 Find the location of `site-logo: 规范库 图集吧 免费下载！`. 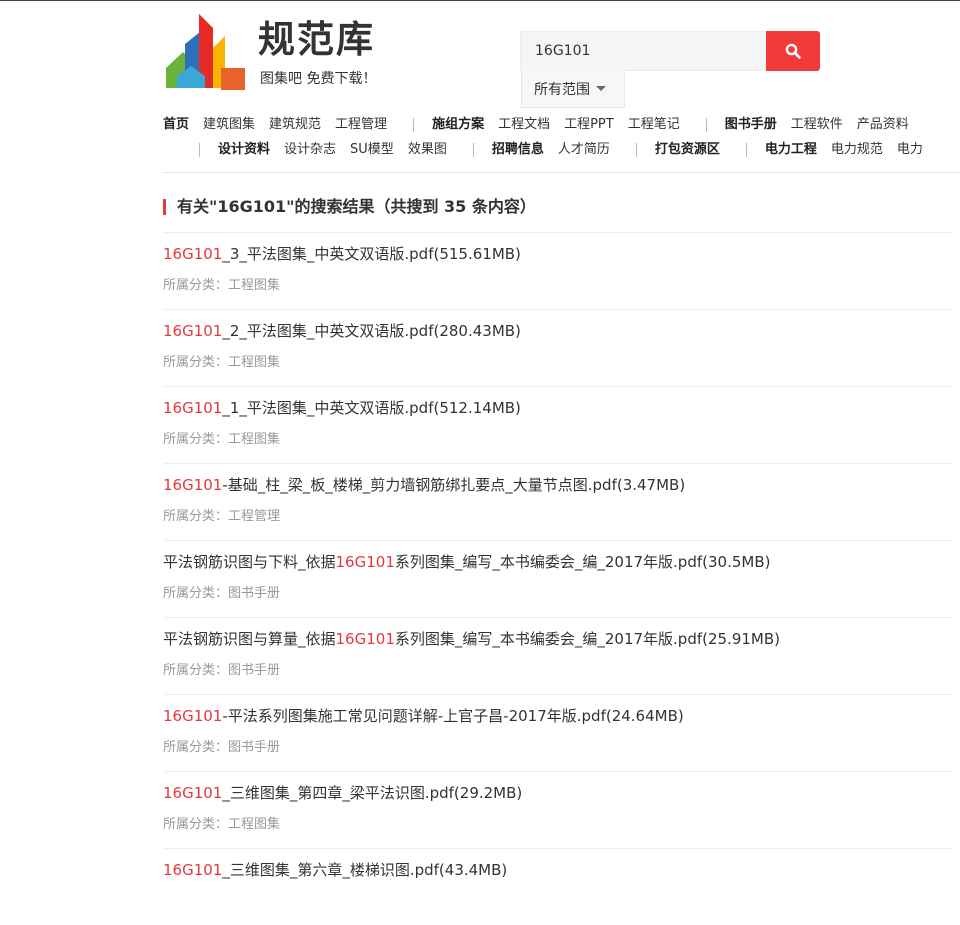

site-logo: 规范库 图集吧 免费下载！ is located at coordinates (278, 52).